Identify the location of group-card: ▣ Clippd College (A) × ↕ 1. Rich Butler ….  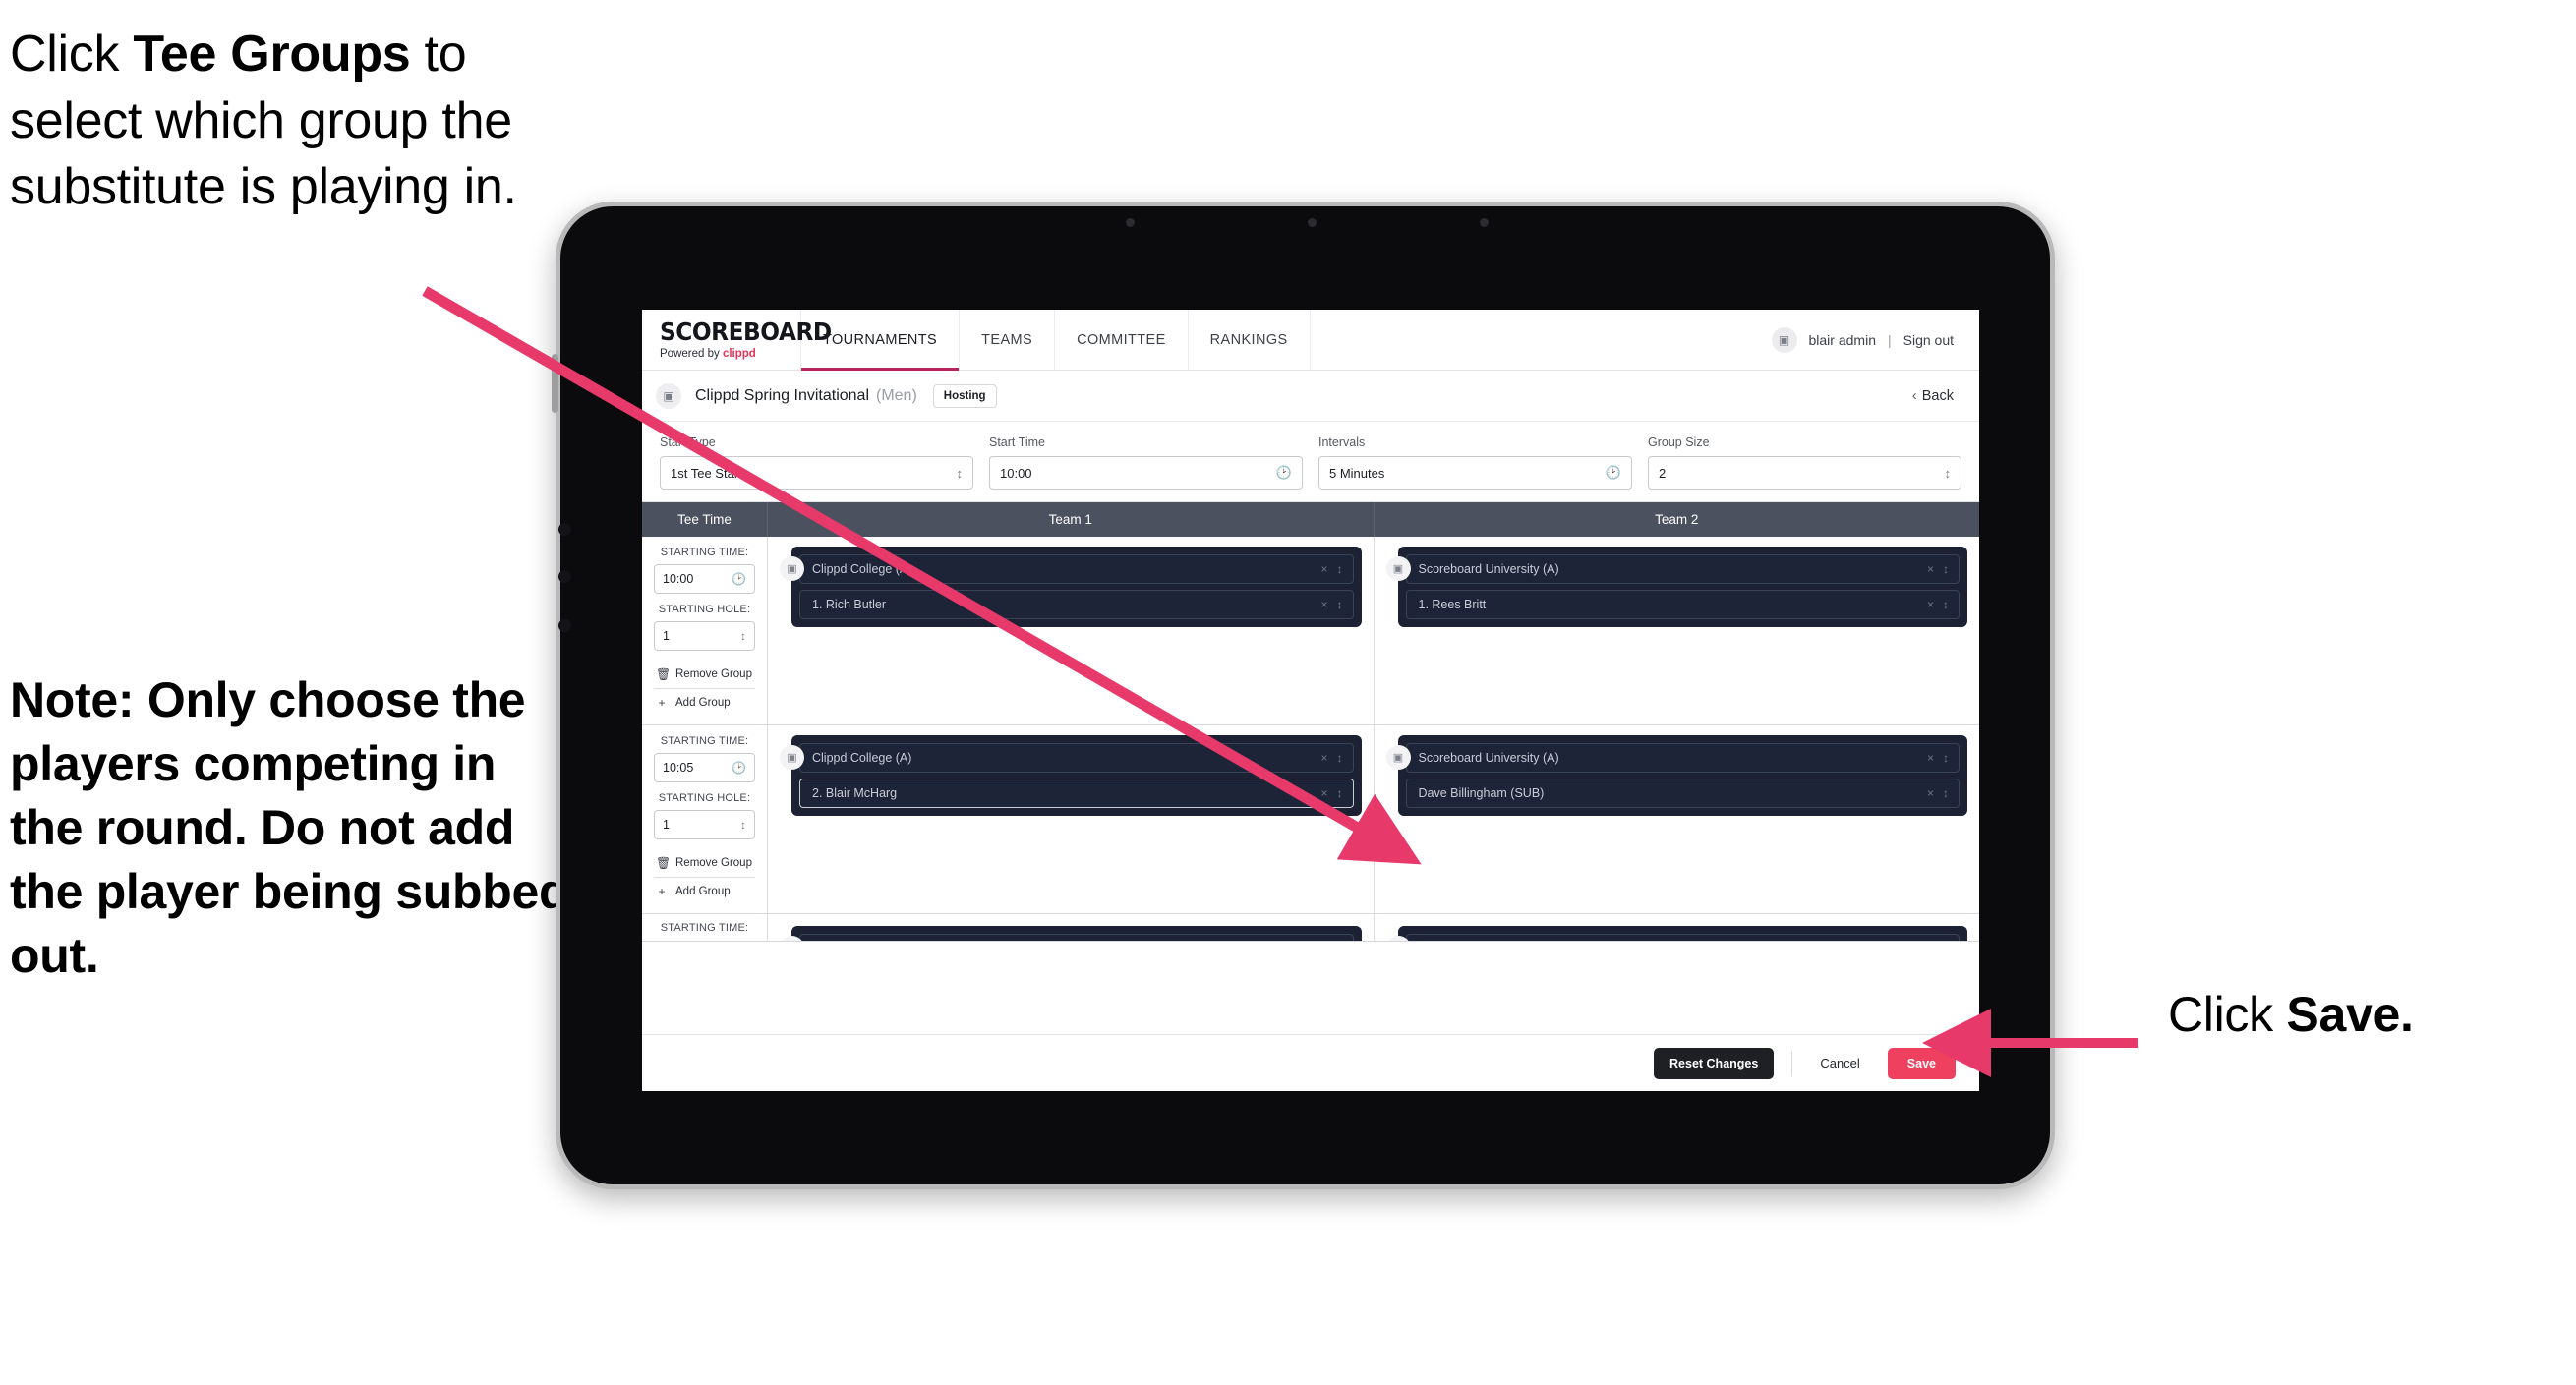
(1071, 587).